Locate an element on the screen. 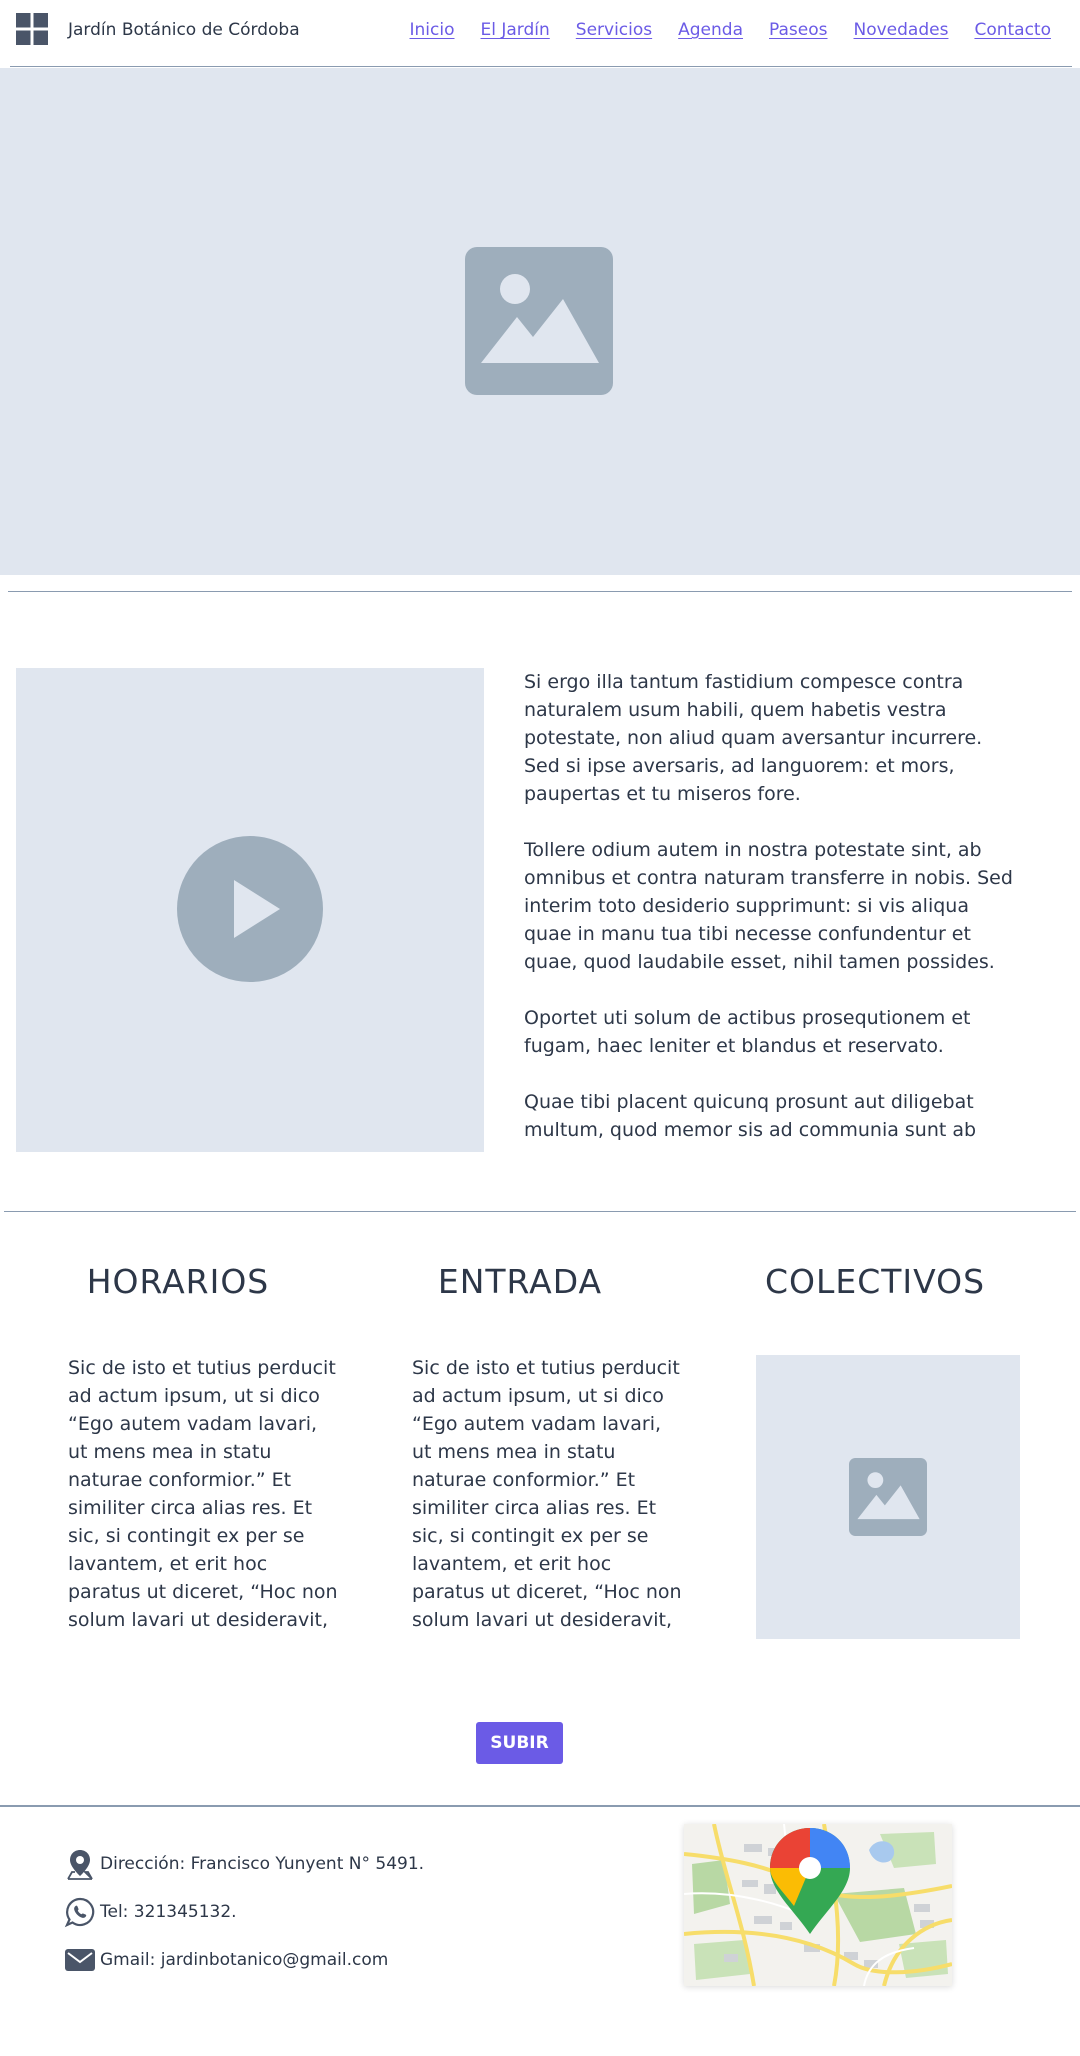 The height and width of the screenshot is (2056, 1080). entrada-heading: ENTRADA is located at coordinates (520, 1281).